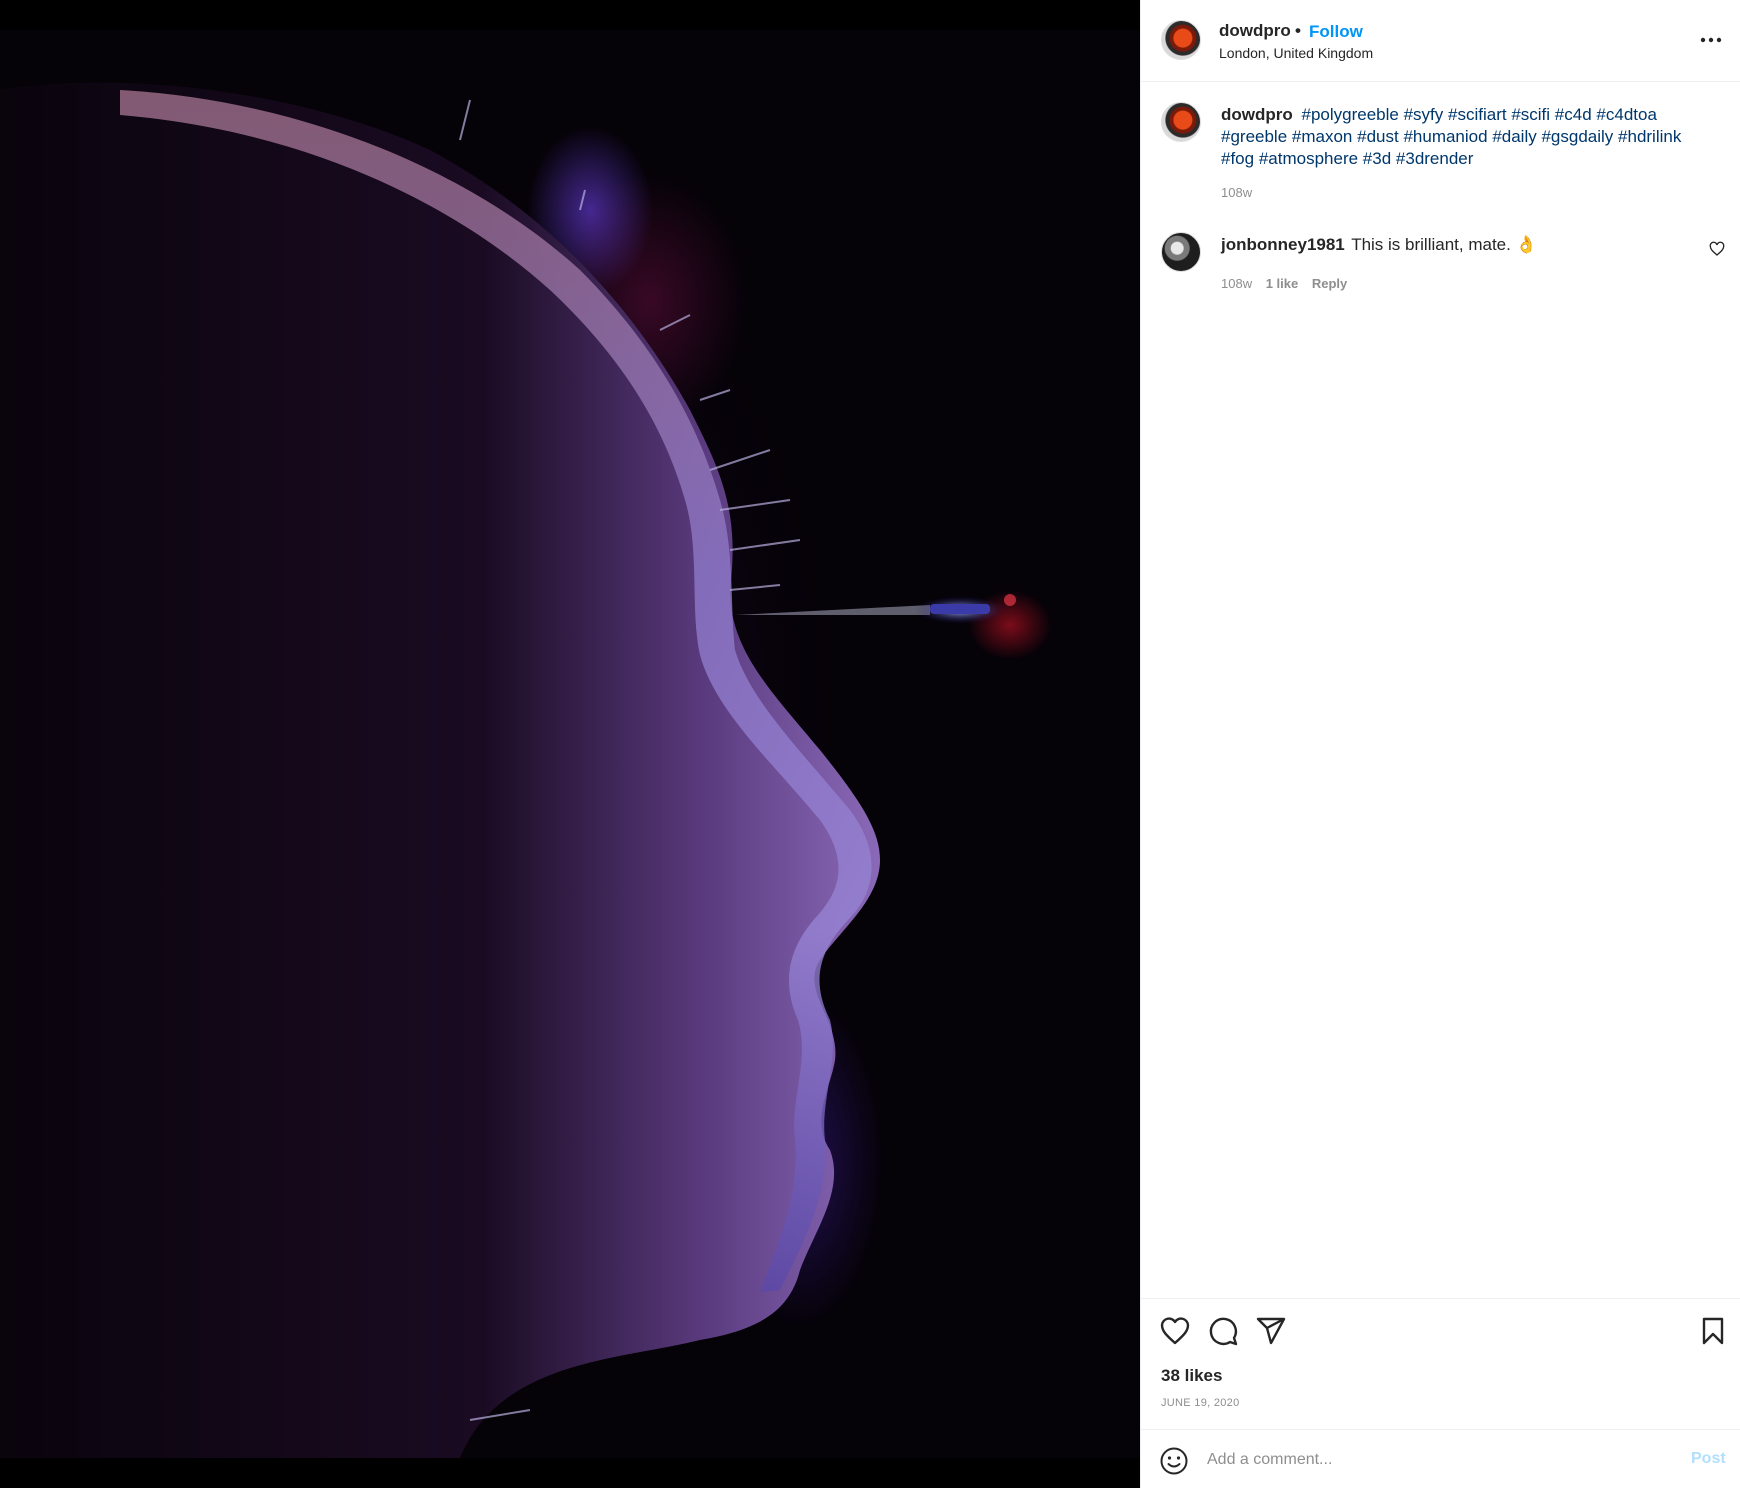  What do you see at coordinates (1236, 192) in the screenshot?
I see `caption-timestamp: 108w` at bounding box center [1236, 192].